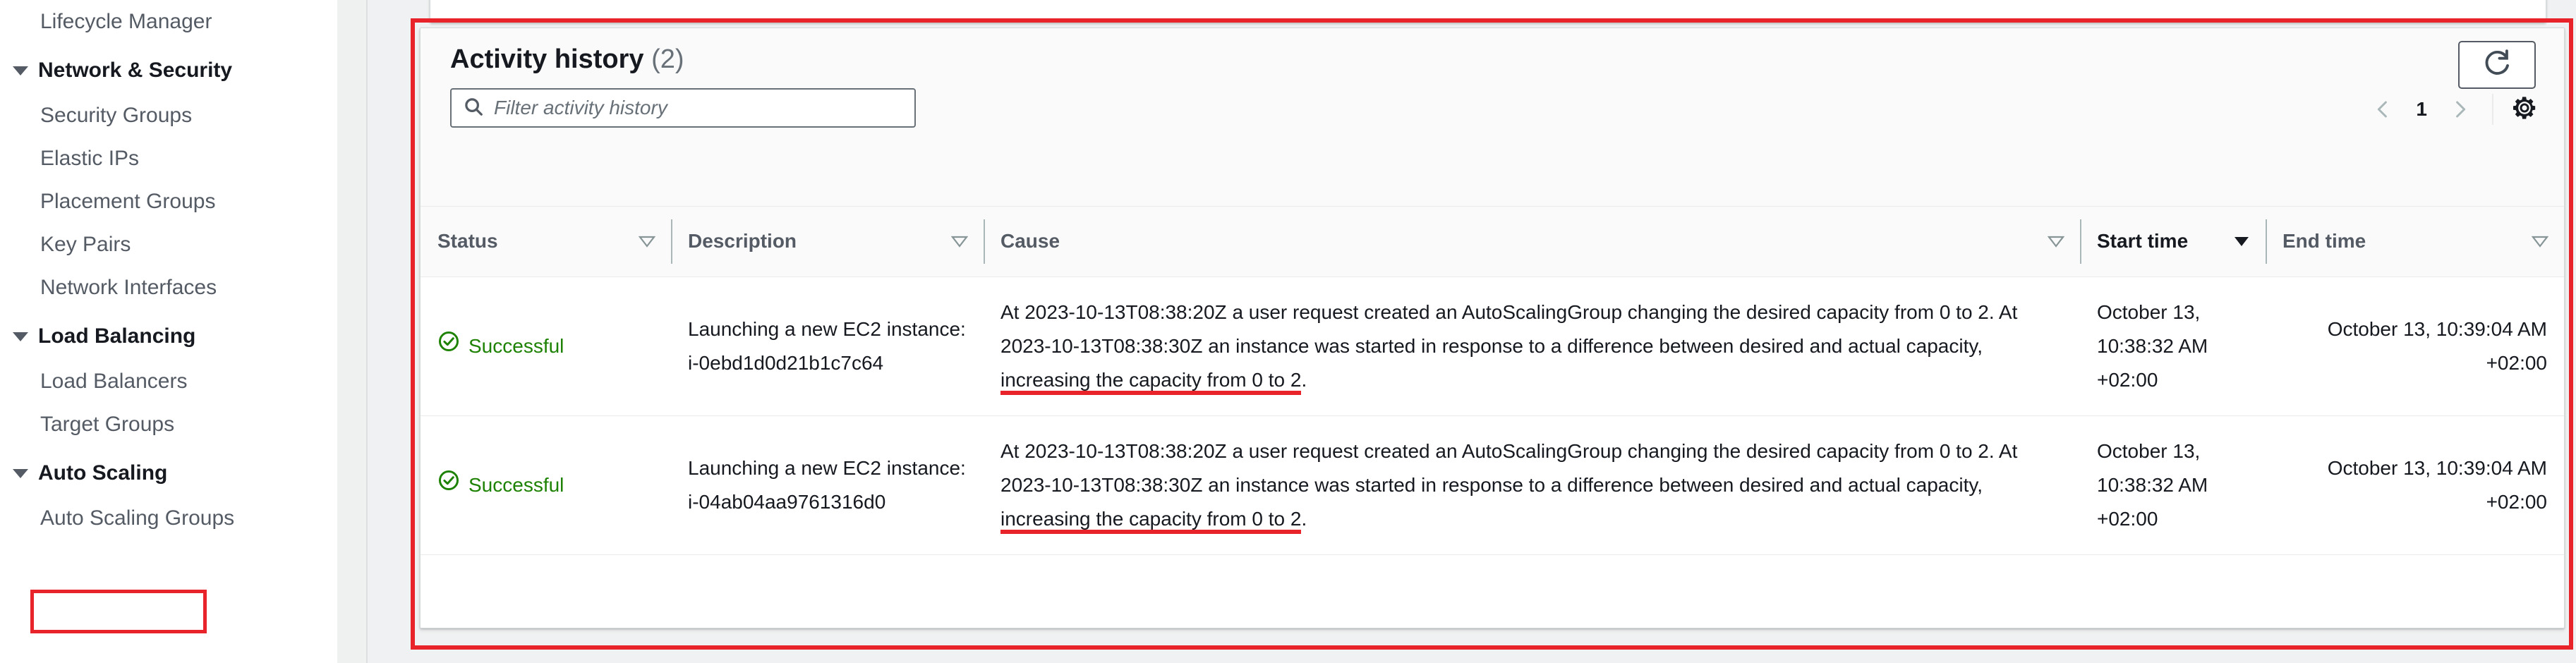  I want to click on next-page-button, so click(2460, 109).